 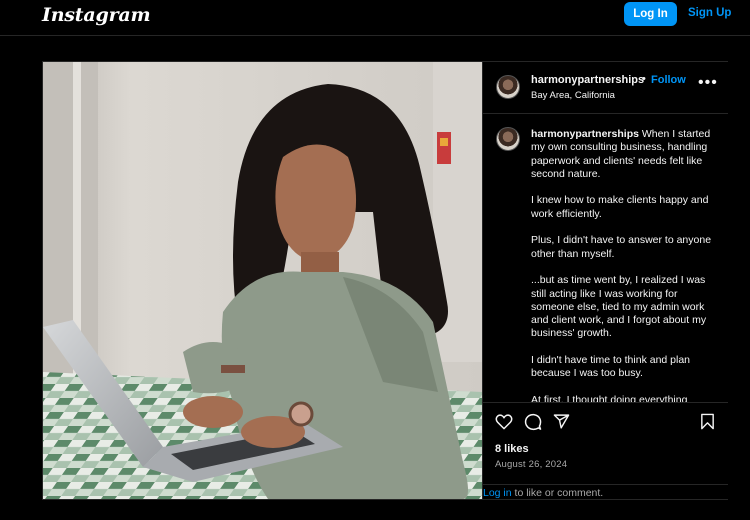 What do you see at coordinates (708, 83) in the screenshot?
I see `more-options-icon: •••` at bounding box center [708, 83].